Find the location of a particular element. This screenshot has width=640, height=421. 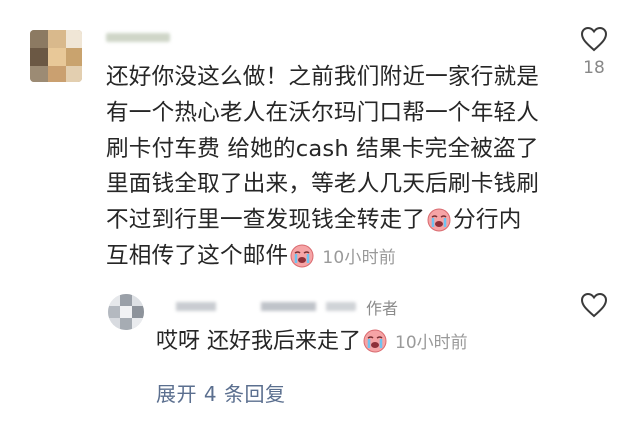

reply-username-blurred is located at coordinates (256, 306).